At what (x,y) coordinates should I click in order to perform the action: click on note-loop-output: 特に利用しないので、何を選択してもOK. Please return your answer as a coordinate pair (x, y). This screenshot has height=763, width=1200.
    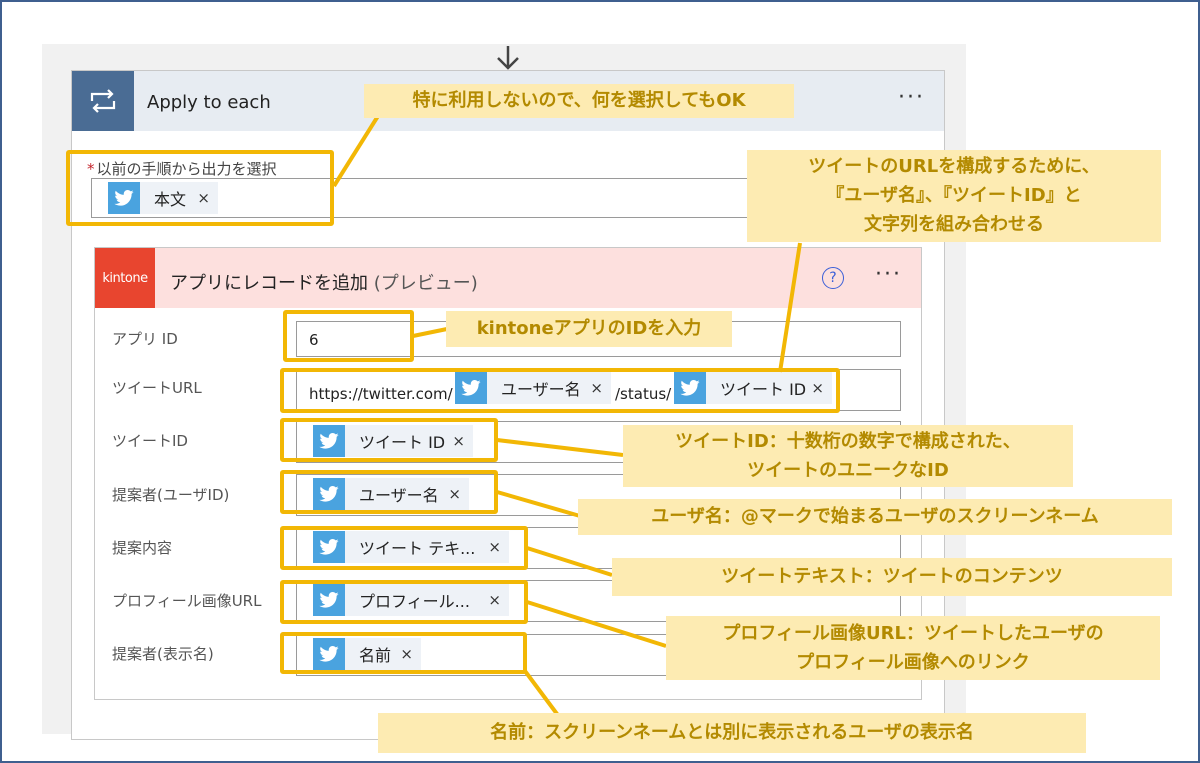
    Looking at the image, I should click on (579, 101).